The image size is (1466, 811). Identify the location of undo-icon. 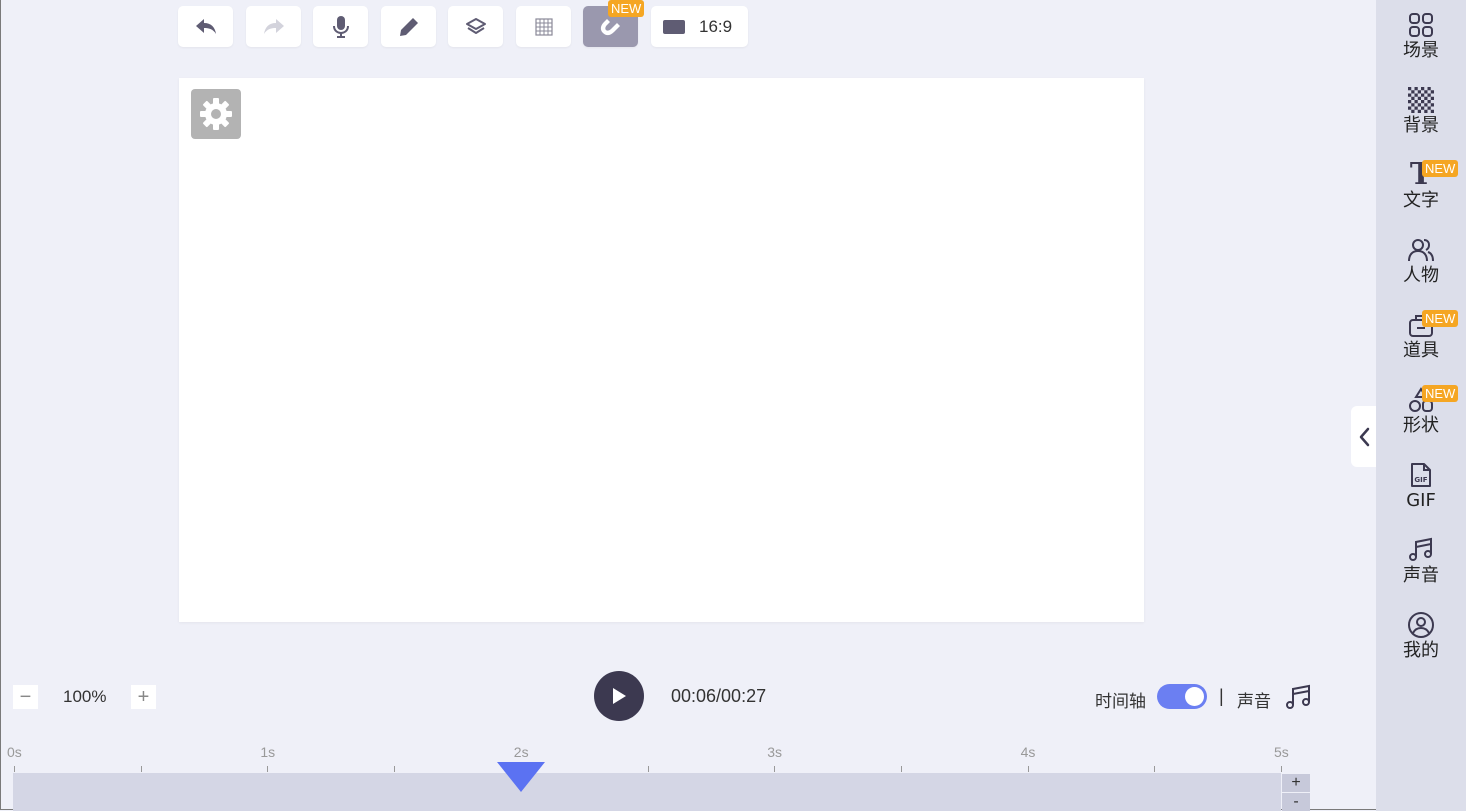
(205, 26).